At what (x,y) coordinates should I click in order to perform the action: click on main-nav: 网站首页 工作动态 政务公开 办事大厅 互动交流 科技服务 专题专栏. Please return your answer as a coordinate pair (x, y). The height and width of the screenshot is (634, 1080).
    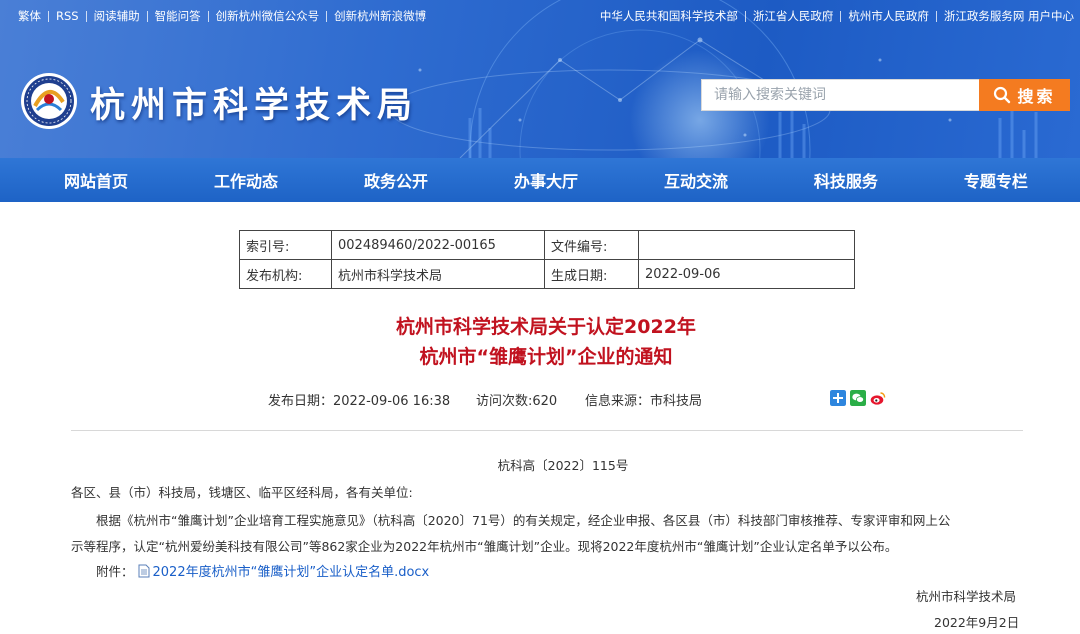
    Looking at the image, I should click on (540, 180).